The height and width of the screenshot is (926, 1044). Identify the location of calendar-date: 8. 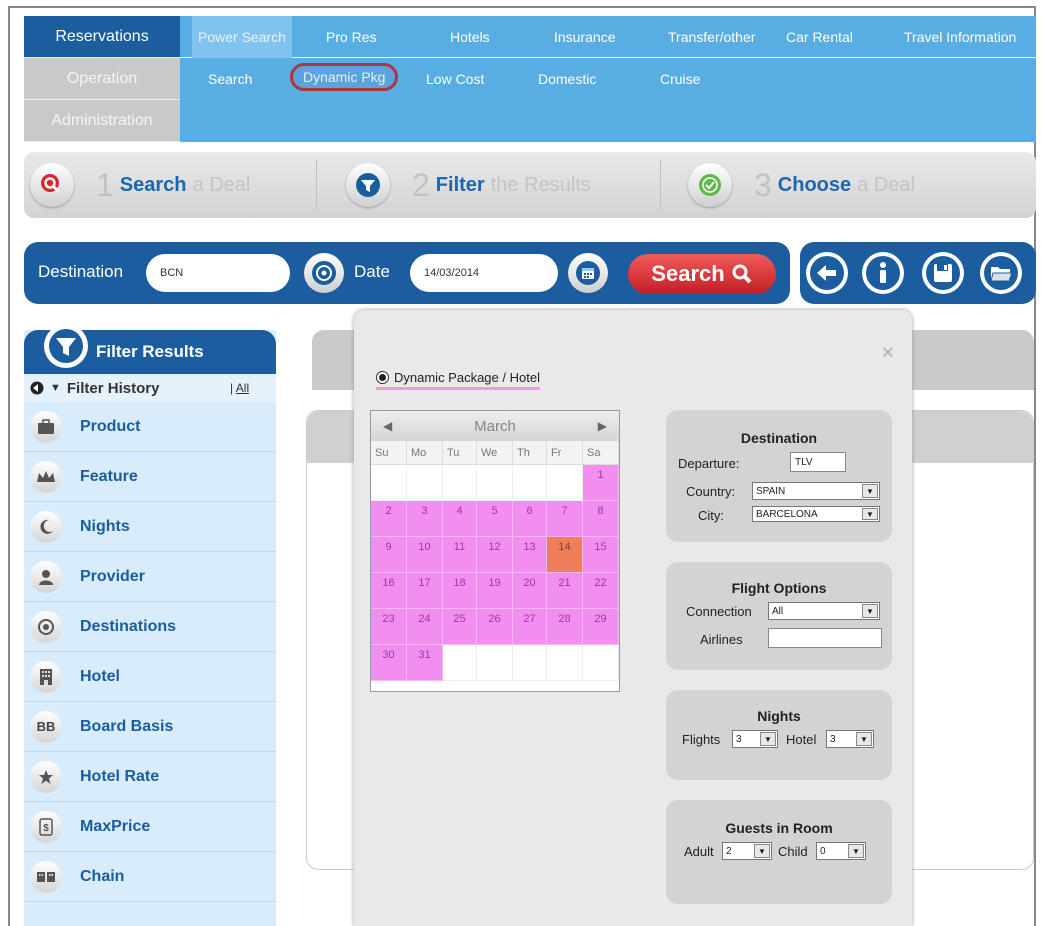
(601, 519).